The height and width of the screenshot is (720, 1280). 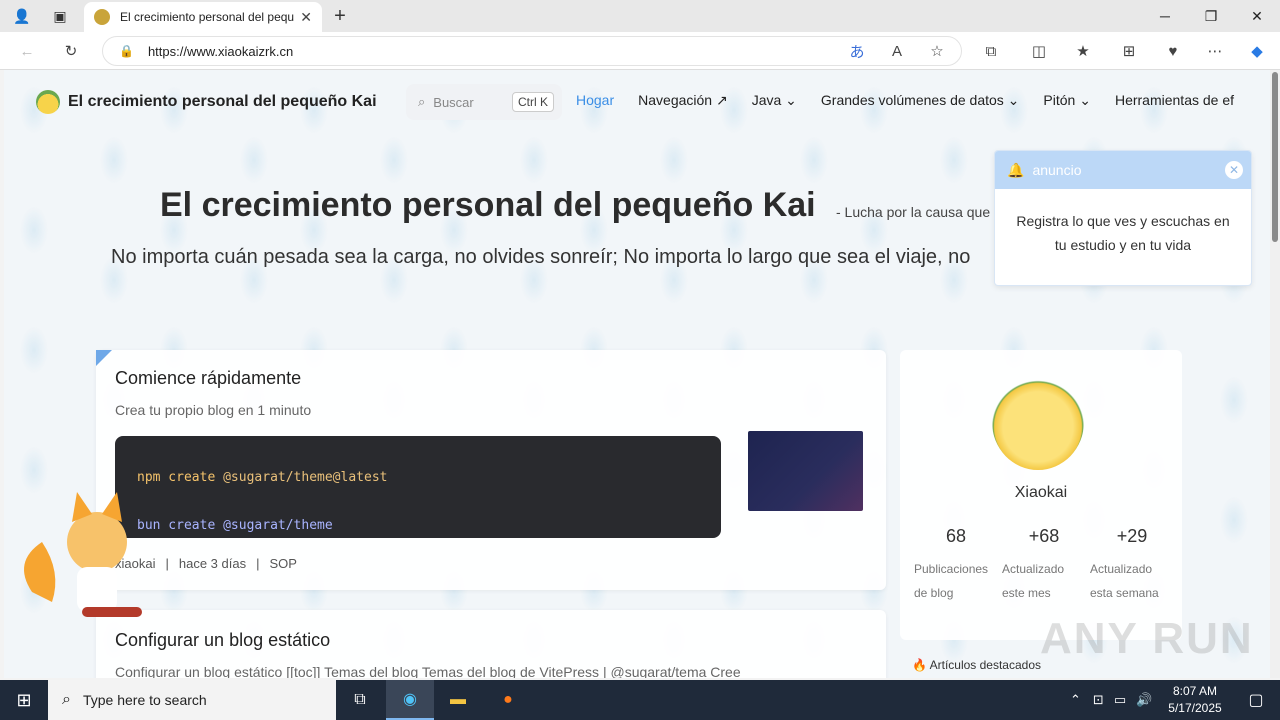 What do you see at coordinates (22, 16) in the screenshot?
I see `profile-icon: 👤` at bounding box center [22, 16].